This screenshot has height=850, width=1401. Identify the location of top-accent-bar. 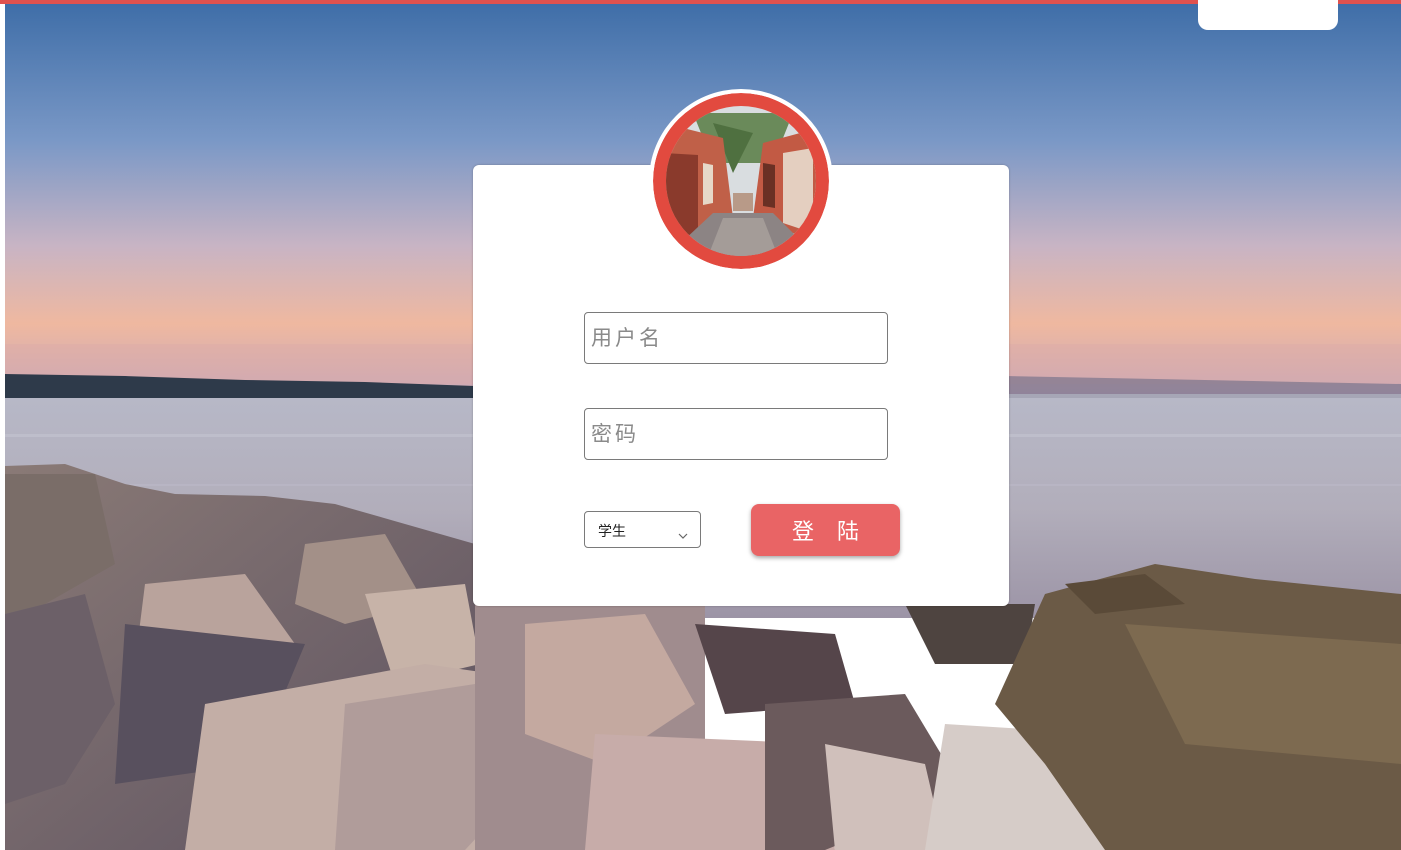
(700, 2).